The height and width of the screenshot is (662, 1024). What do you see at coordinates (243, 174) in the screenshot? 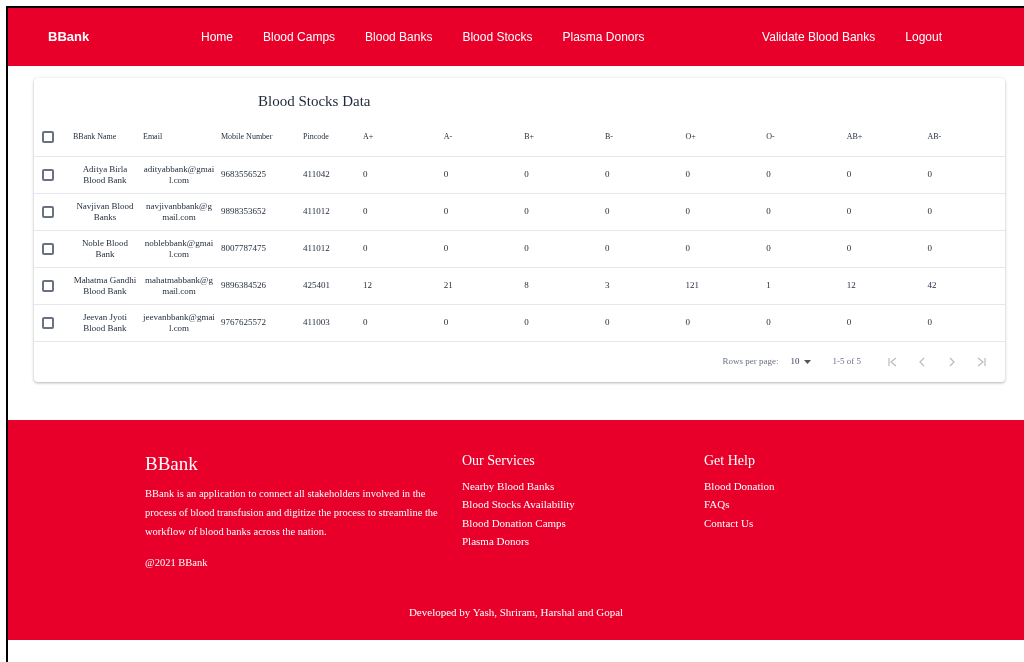
I see `table-cell: 9683556525` at bounding box center [243, 174].